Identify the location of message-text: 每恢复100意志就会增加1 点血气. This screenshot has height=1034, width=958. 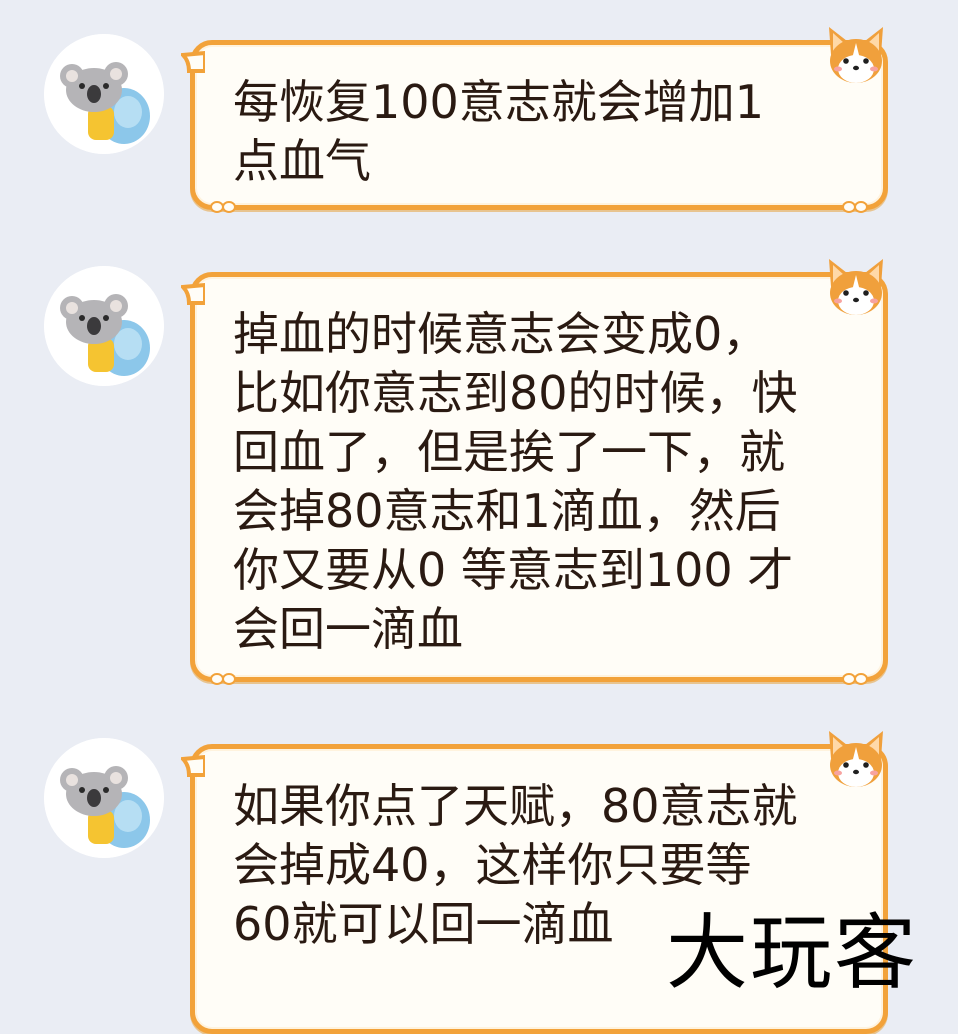
(499, 131).